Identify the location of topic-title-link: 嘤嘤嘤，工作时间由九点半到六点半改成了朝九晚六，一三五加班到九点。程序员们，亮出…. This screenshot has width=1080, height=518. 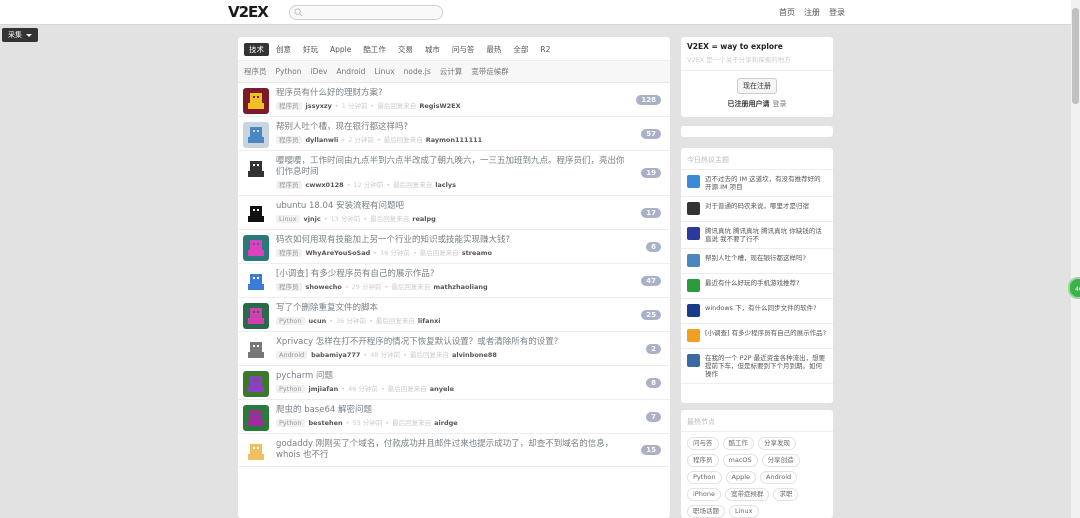
(451, 167).